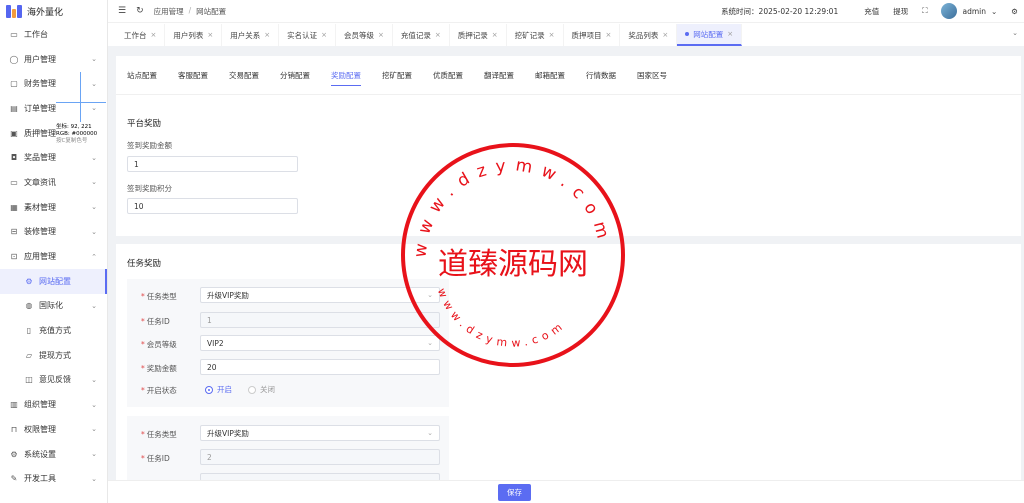 The height and width of the screenshot is (503, 1024). I want to click on sidebar-item-i18n: ◍ 国际化 ⌄, so click(53, 306).